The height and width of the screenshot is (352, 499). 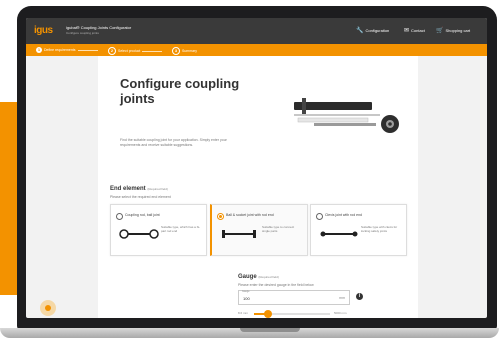 I want to click on help-chat-icon, so click(x=48, y=308).